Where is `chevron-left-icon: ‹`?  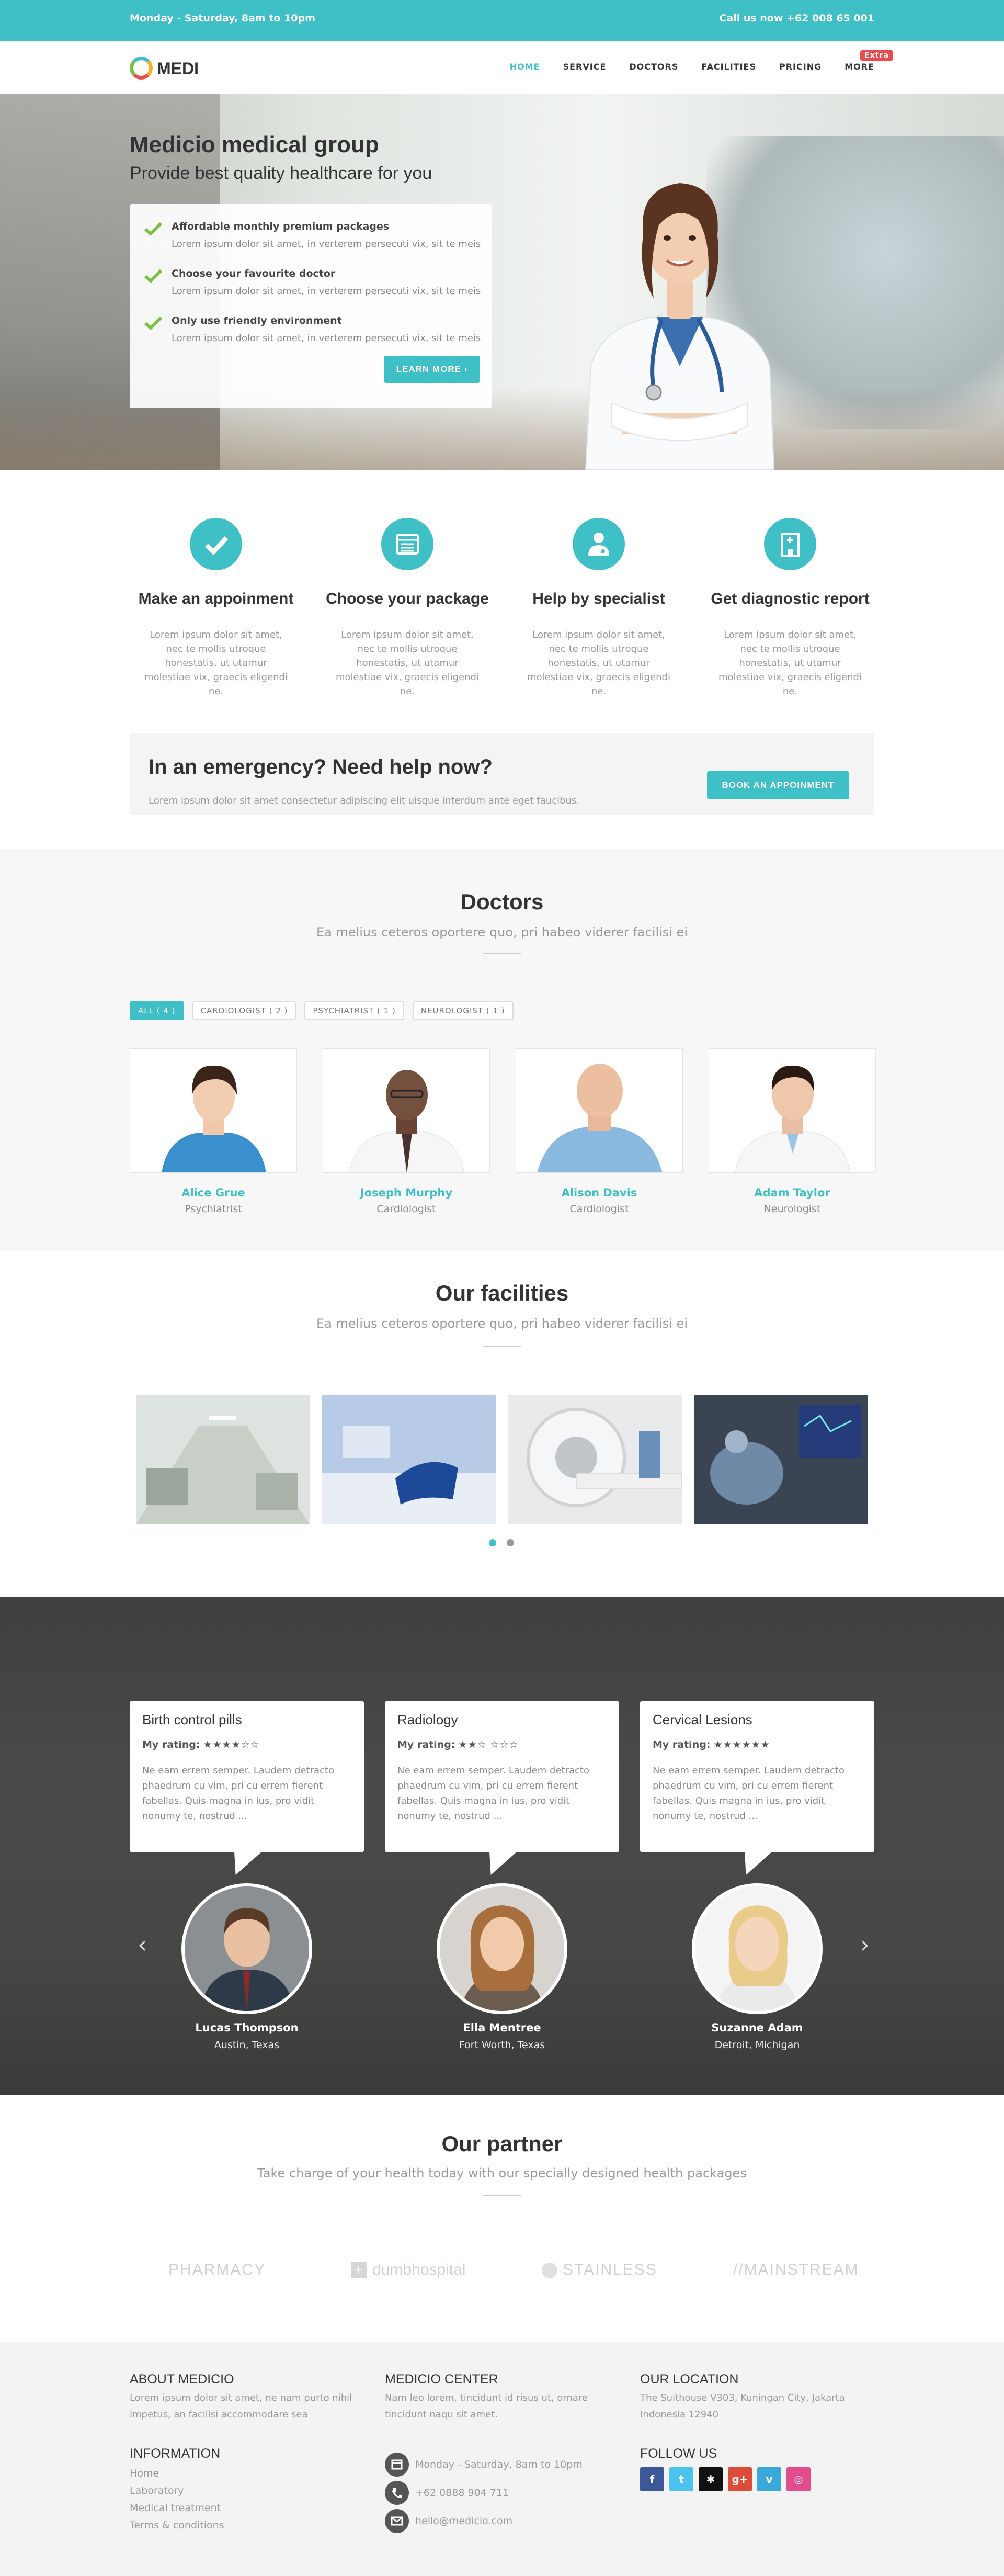
chevron-left-icon: ‹ is located at coordinates (142, 1945).